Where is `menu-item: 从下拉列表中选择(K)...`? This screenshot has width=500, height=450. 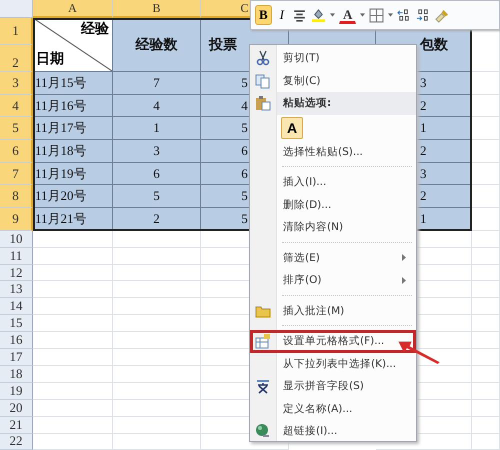
menu-item: 从下拉列表中选择(K)... is located at coordinates (333, 363).